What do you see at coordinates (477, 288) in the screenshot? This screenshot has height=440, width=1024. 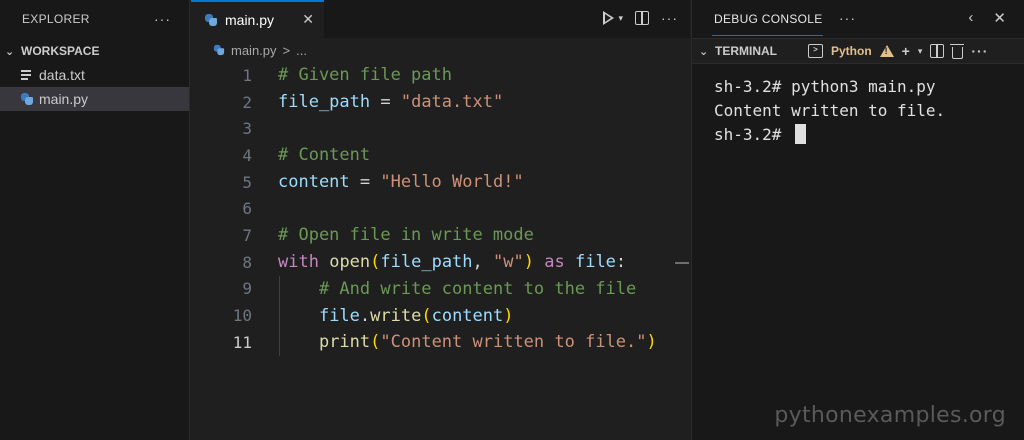 I see `code-token: # And write content to the file` at bounding box center [477, 288].